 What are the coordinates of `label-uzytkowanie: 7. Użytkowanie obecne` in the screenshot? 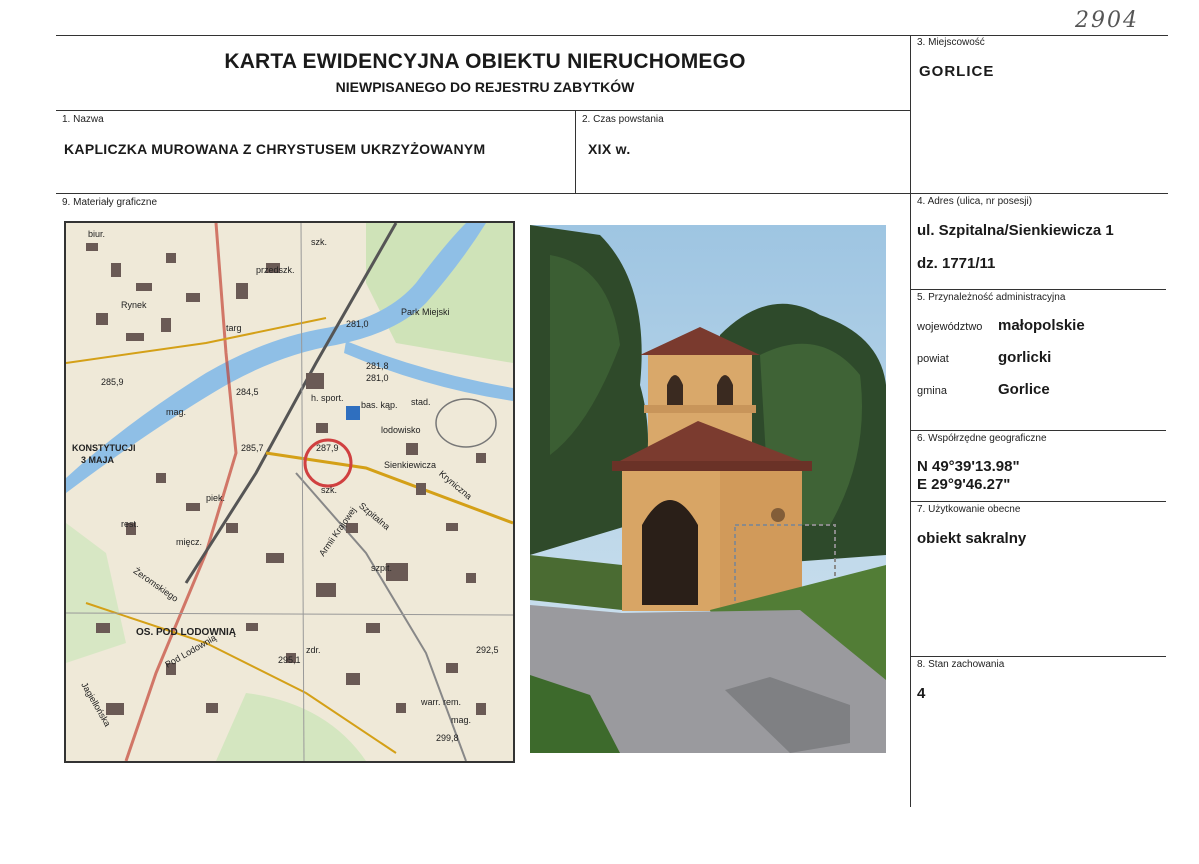 It's located at (969, 509).